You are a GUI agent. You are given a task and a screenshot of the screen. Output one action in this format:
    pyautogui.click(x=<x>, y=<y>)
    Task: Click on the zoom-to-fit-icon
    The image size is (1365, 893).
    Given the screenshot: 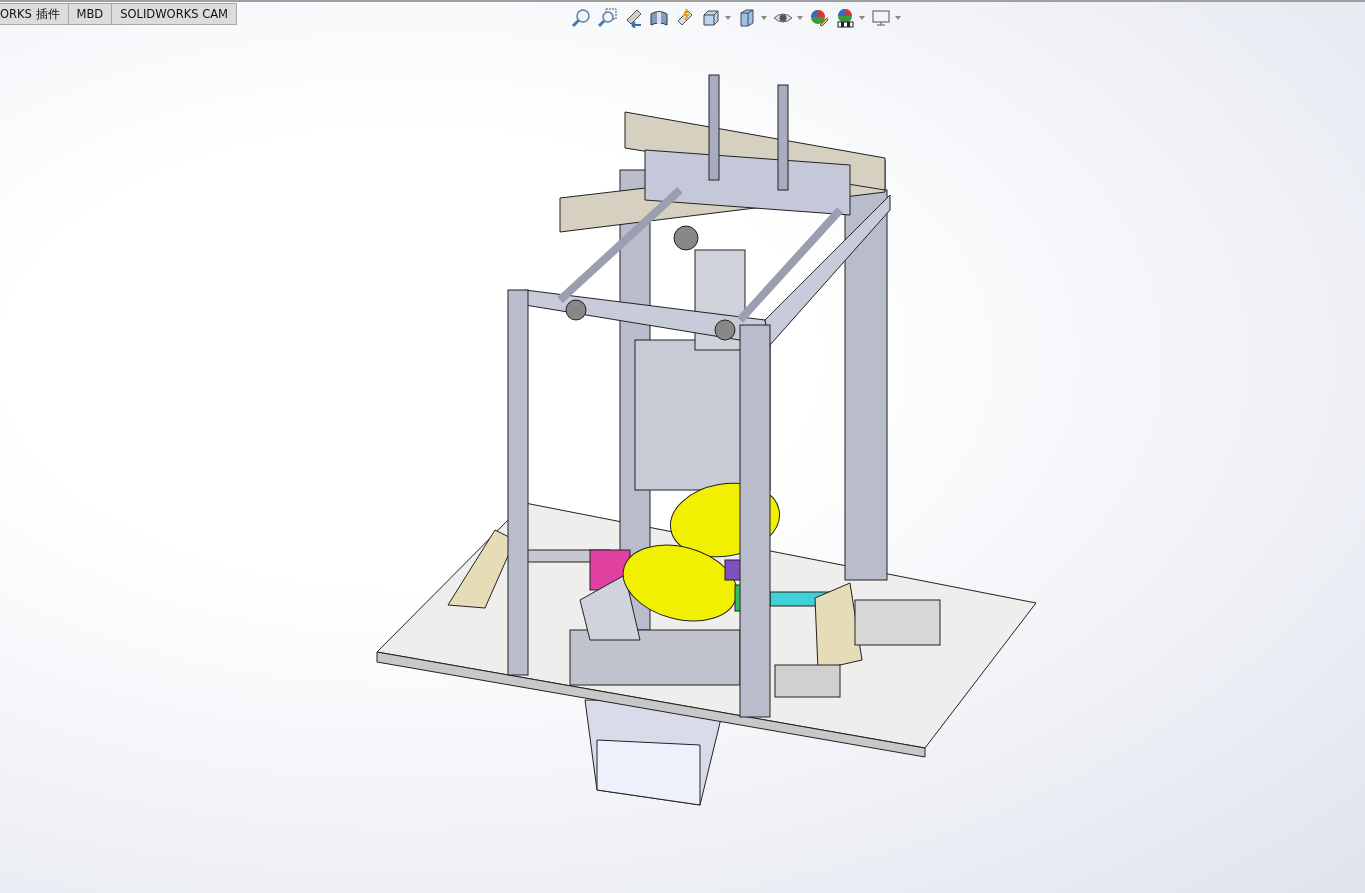 What is the action you would take?
    pyautogui.click(x=581, y=18)
    